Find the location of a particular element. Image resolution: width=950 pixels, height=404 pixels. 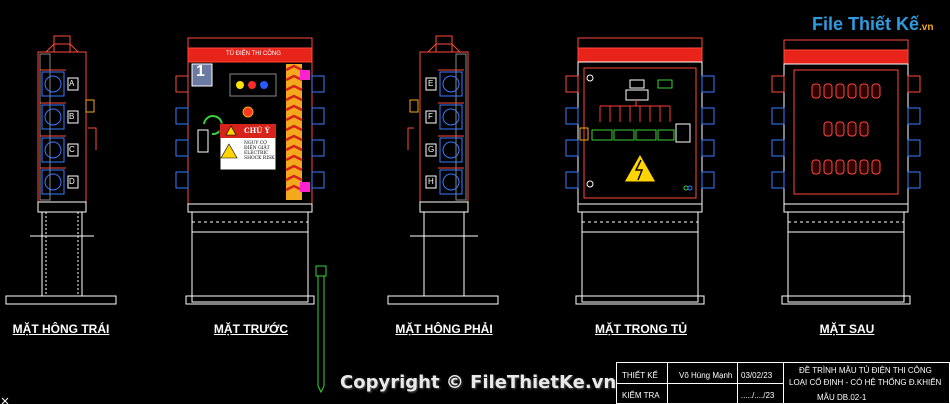

socket-label-e: E is located at coordinates (431, 83).